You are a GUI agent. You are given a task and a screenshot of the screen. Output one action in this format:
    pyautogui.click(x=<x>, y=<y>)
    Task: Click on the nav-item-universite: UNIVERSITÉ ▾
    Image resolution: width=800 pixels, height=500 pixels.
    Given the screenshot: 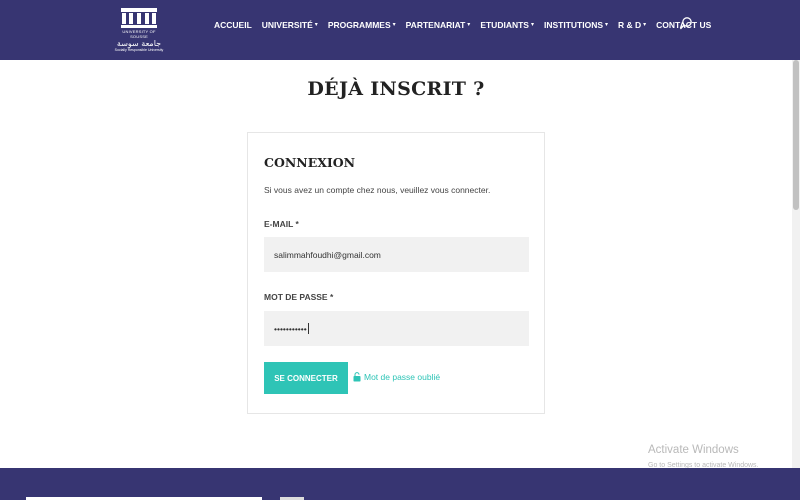 What is the action you would take?
    pyautogui.click(x=290, y=25)
    